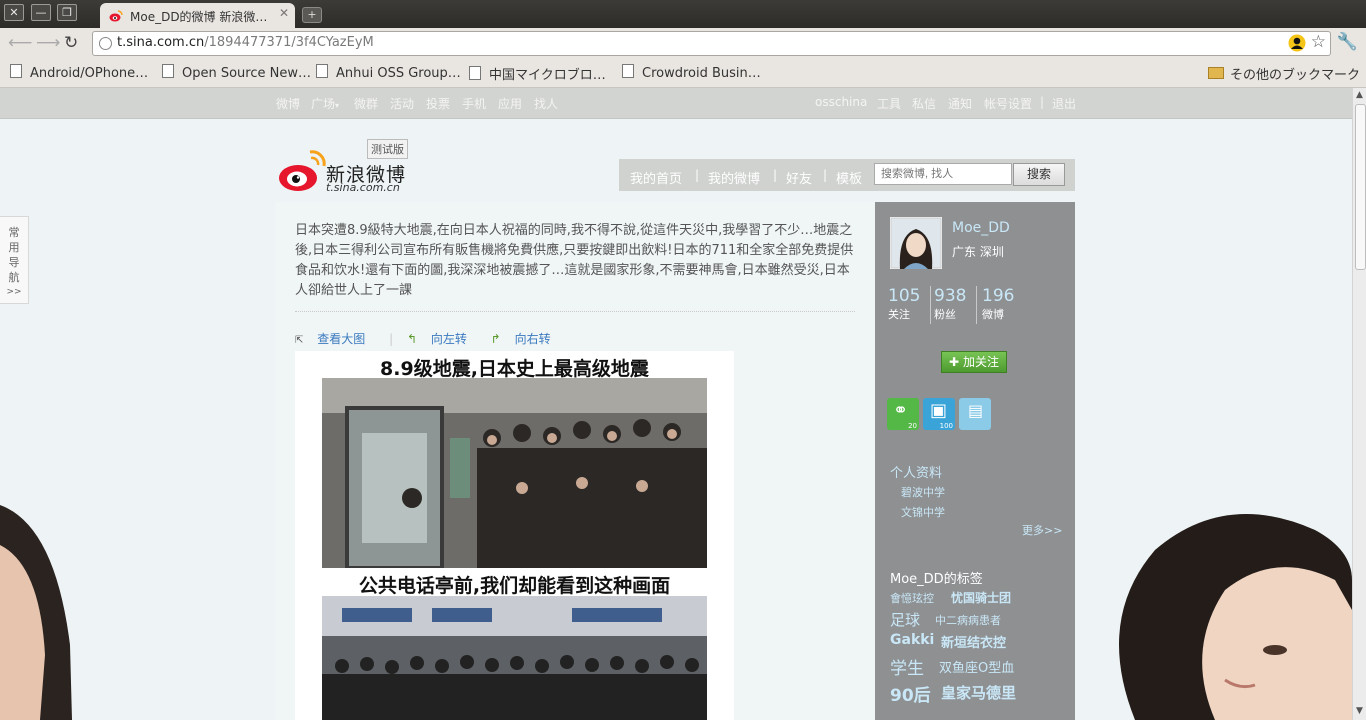 Image resolution: width=1366 pixels, height=720 pixels. What do you see at coordinates (981, 597) in the screenshot?
I see `tag-item: 忧国骑士团` at bounding box center [981, 597].